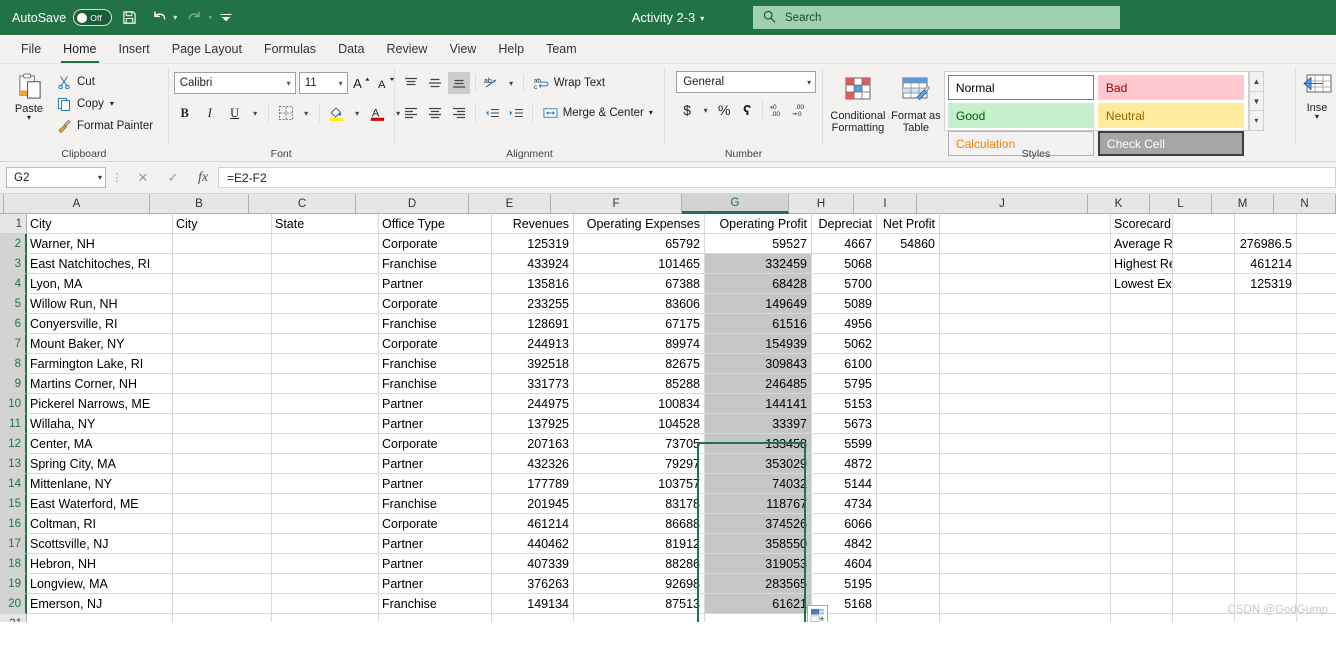 The width and height of the screenshot is (1336, 656). What do you see at coordinates (758, 584) in the screenshot?
I see `cell-G19: 283565` at bounding box center [758, 584].